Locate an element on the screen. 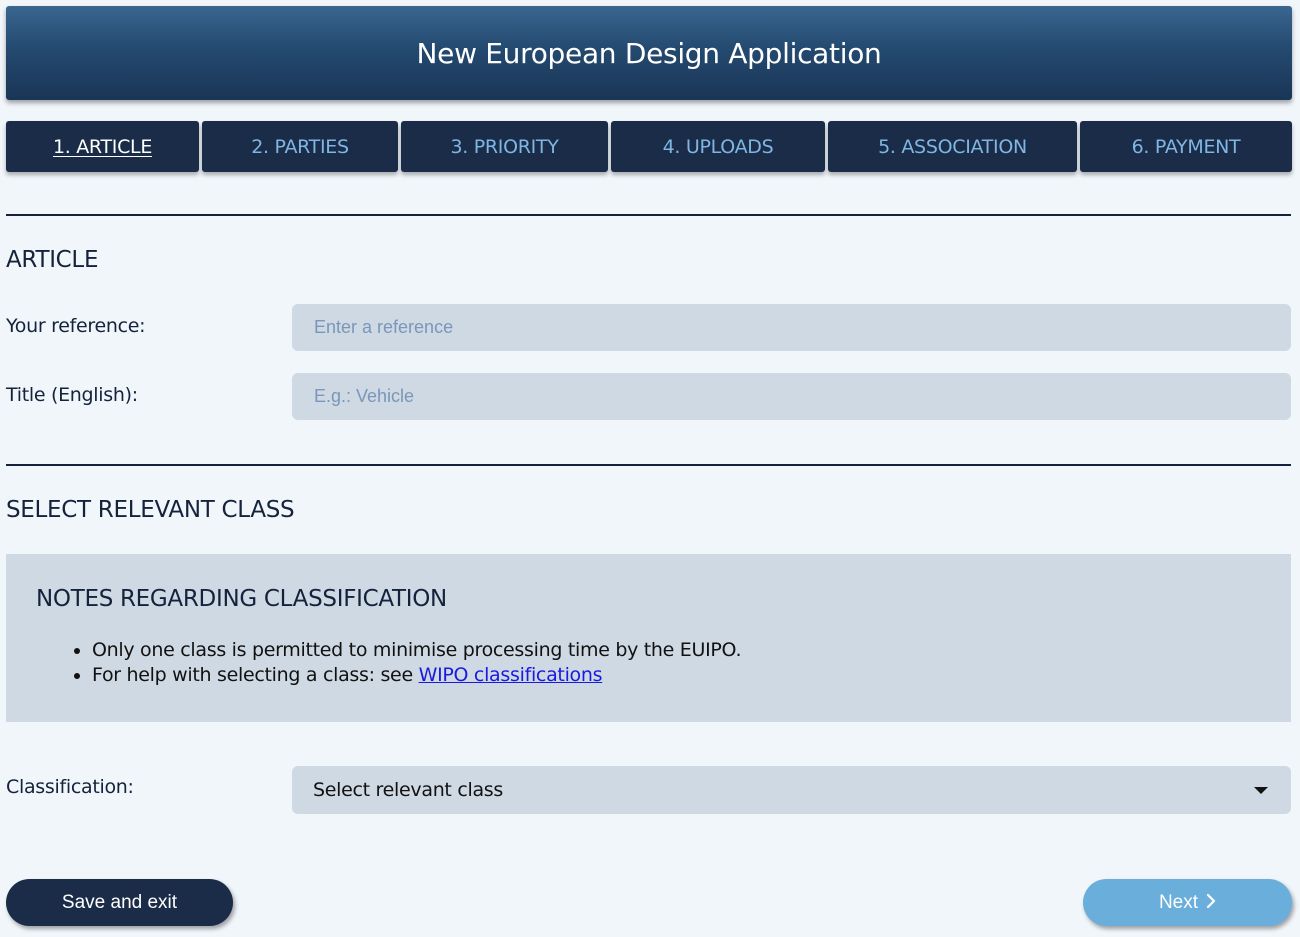 The width and height of the screenshot is (1300, 937). tab-priority: 3. PRIORITY is located at coordinates (504, 146).